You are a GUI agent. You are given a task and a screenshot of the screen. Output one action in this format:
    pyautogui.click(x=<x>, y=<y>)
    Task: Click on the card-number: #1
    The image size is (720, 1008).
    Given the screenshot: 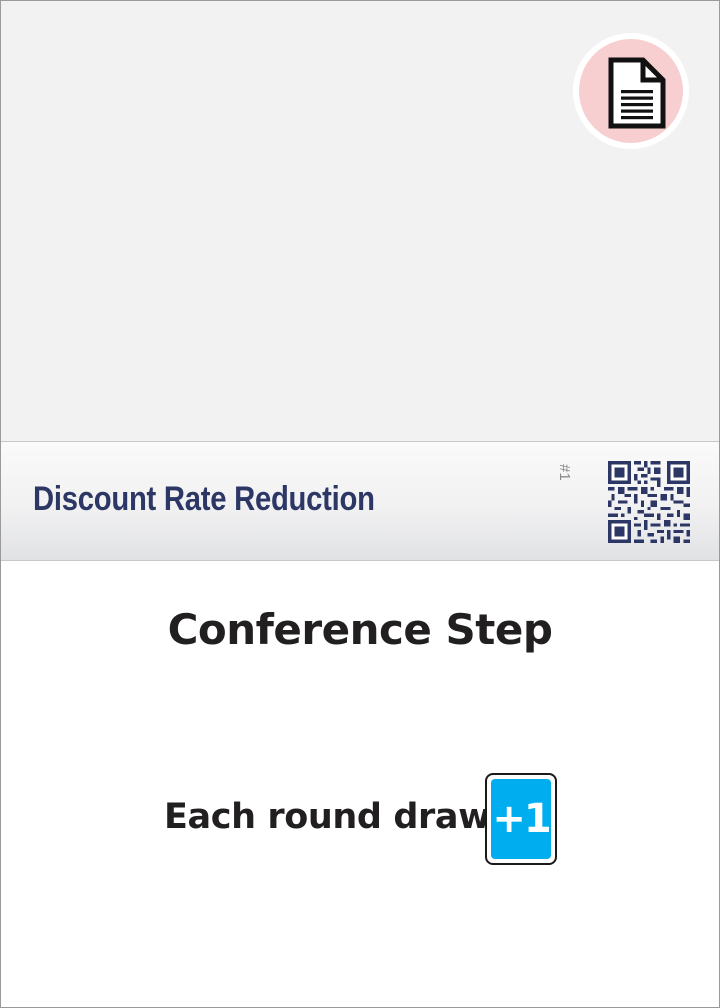 What is the action you would take?
    pyautogui.click(x=564, y=472)
    